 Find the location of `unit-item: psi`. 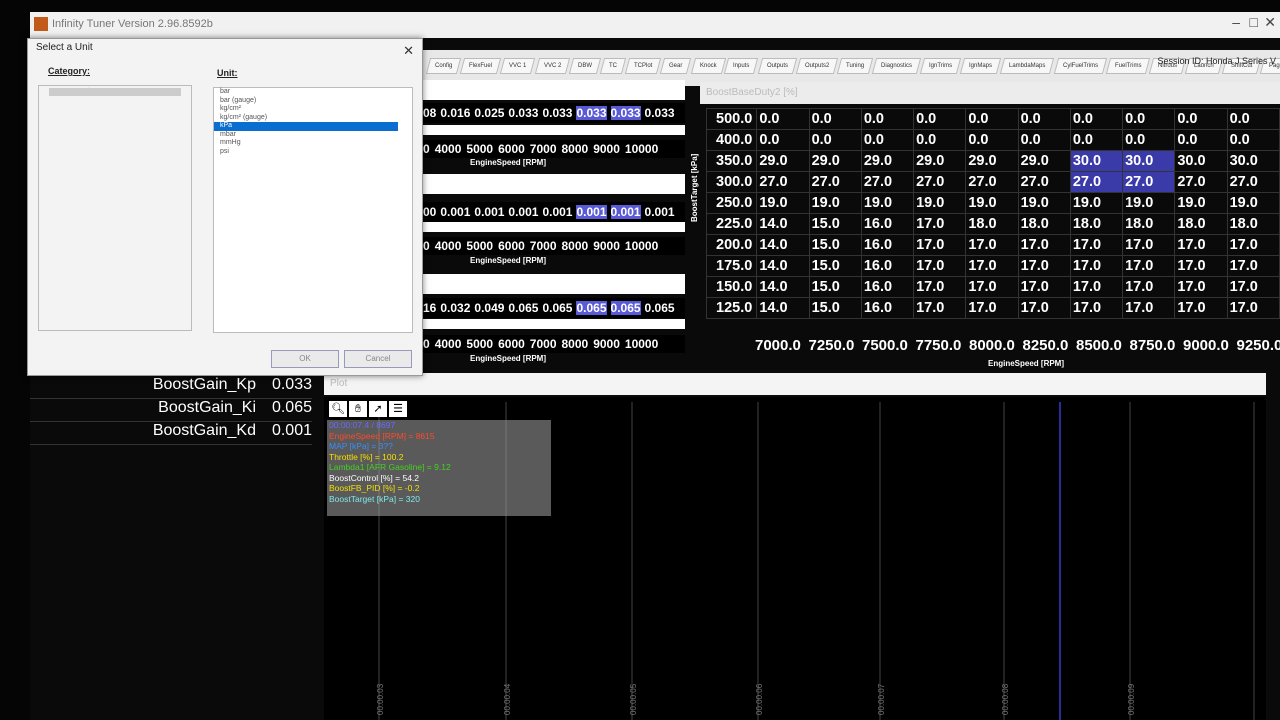

unit-item: psi is located at coordinates (313, 152).